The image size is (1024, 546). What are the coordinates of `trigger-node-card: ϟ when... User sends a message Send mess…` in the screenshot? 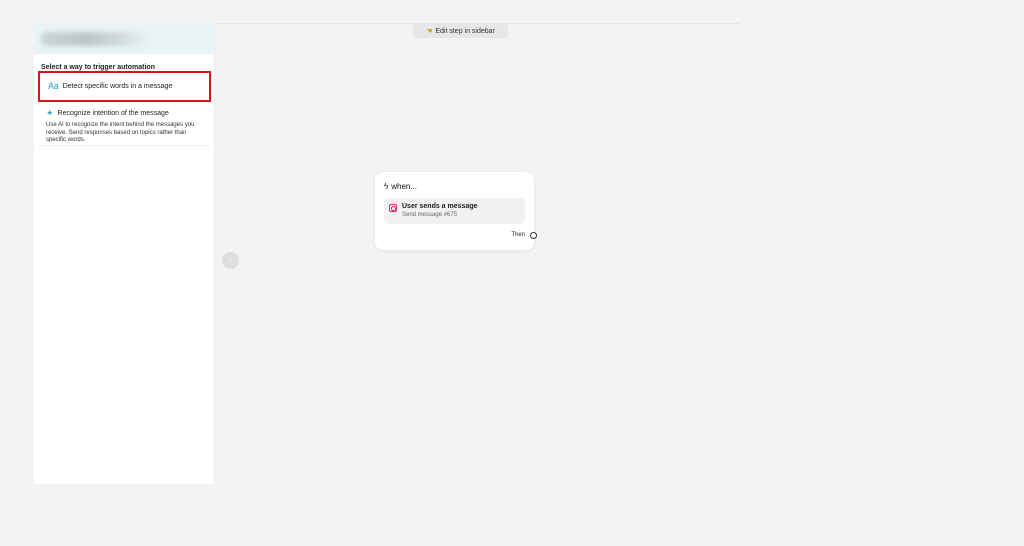 It's located at (456, 211).